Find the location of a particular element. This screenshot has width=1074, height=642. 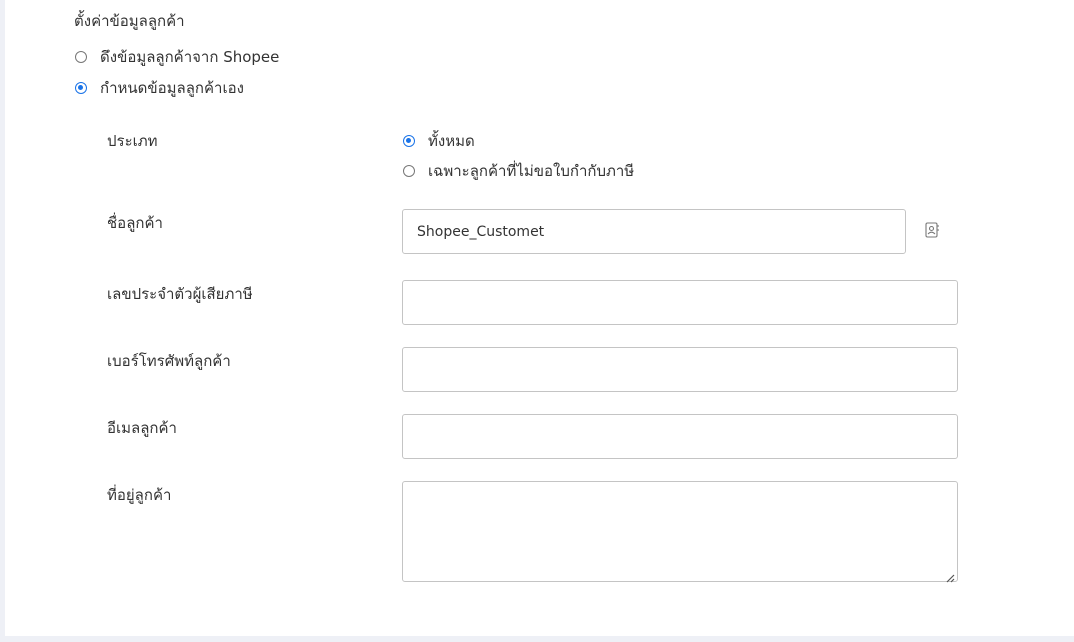

radio-type-all is located at coordinates (409, 141).